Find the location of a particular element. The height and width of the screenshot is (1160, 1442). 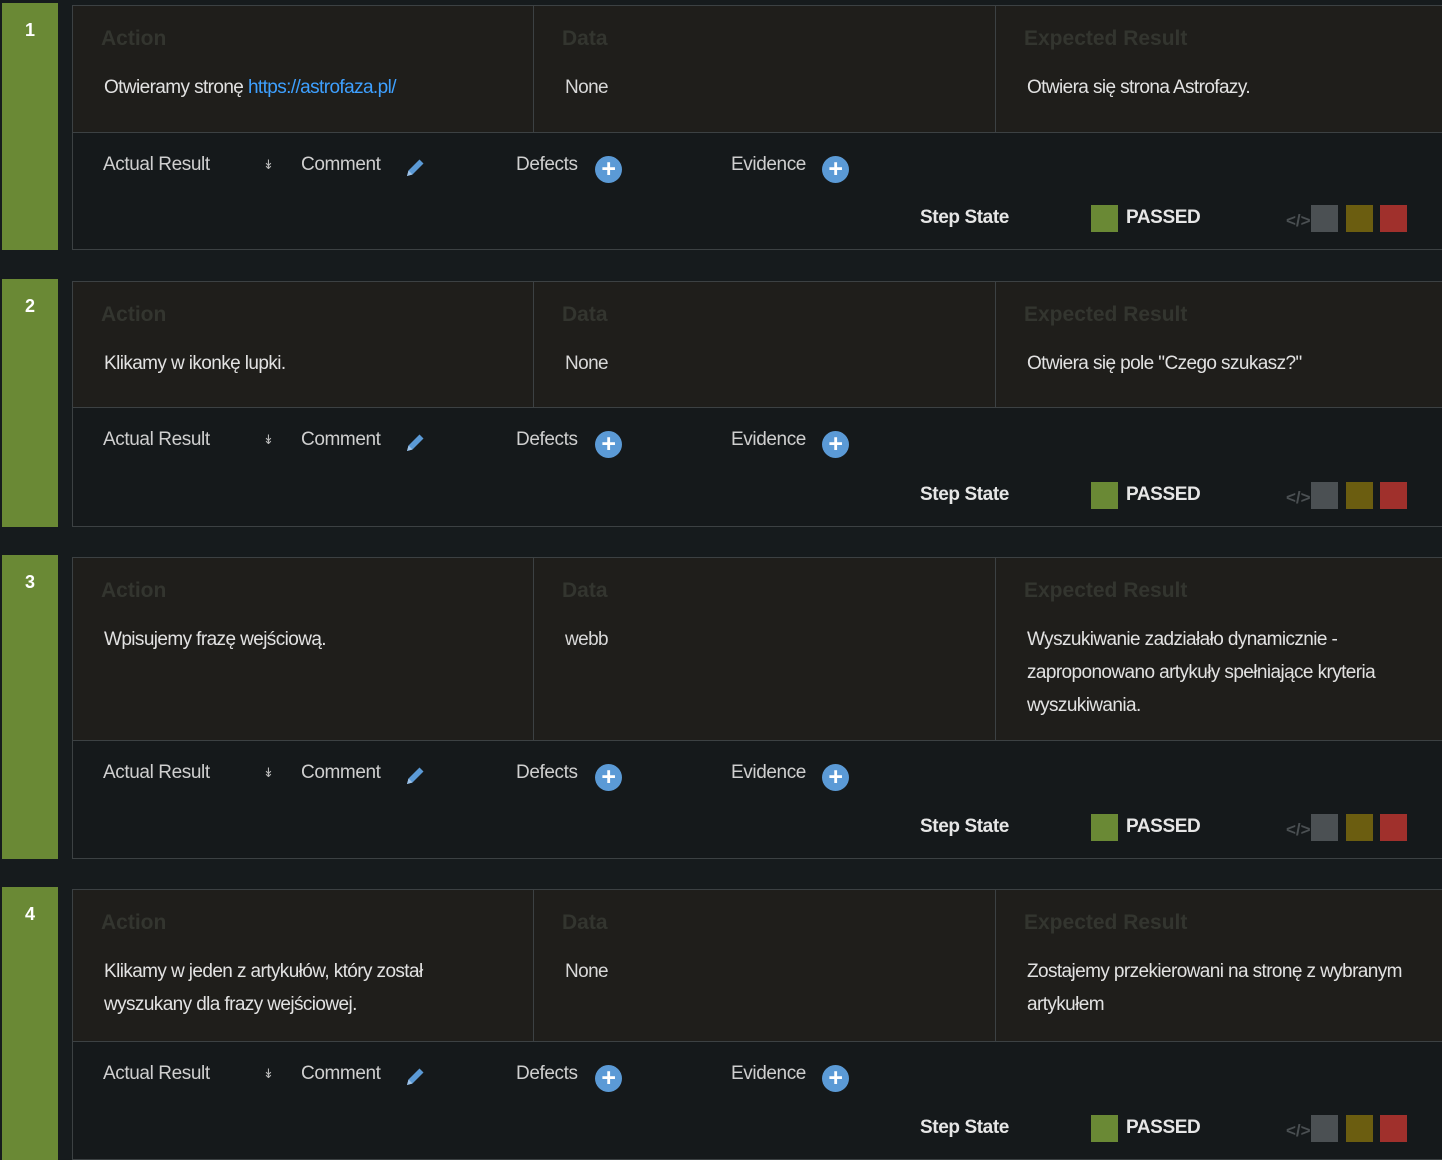

step-number: 2 is located at coordinates (29, 306).